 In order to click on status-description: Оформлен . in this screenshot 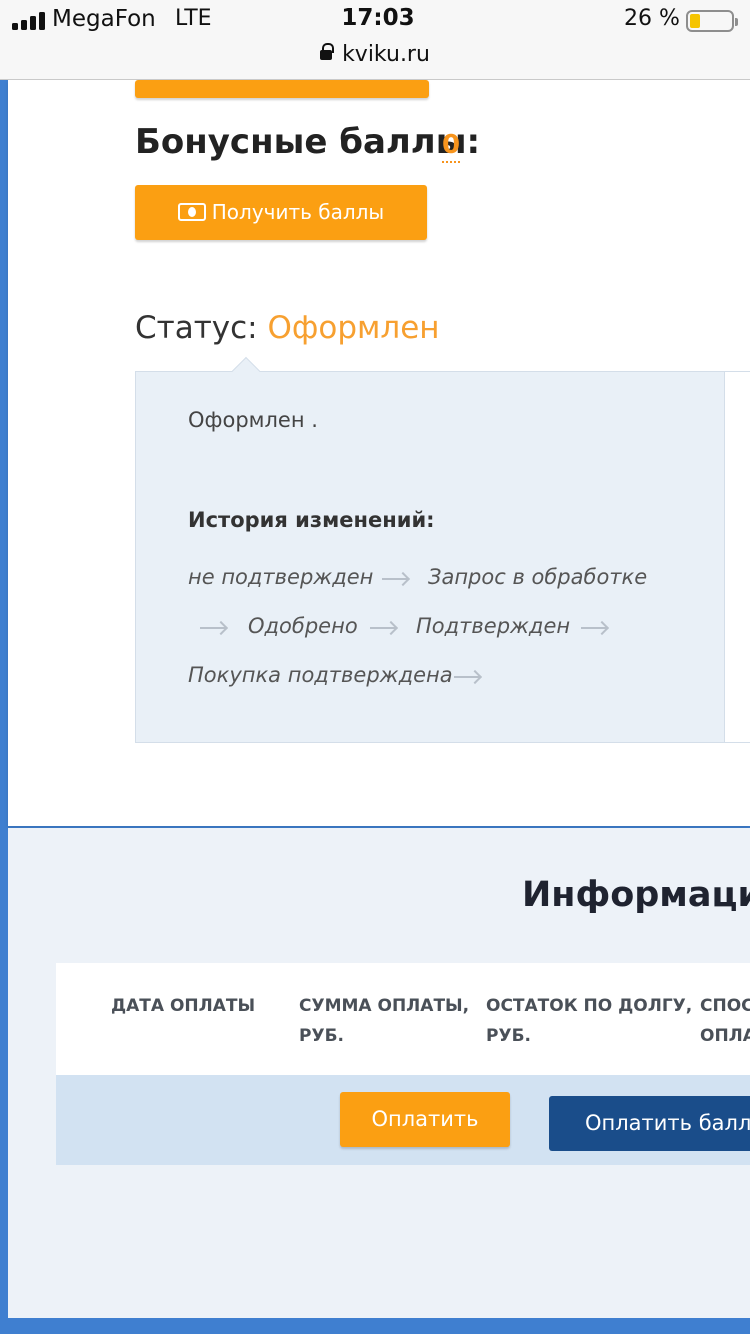, I will do `click(253, 420)`.